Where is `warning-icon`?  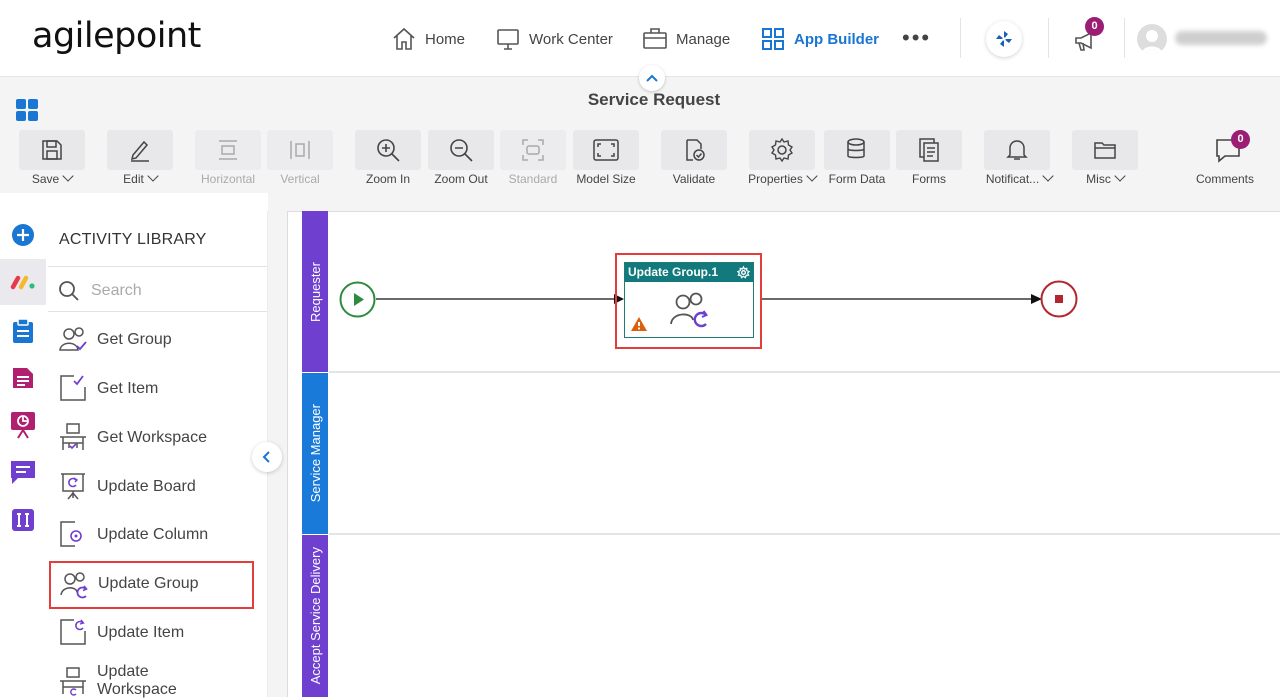 warning-icon is located at coordinates (639, 324).